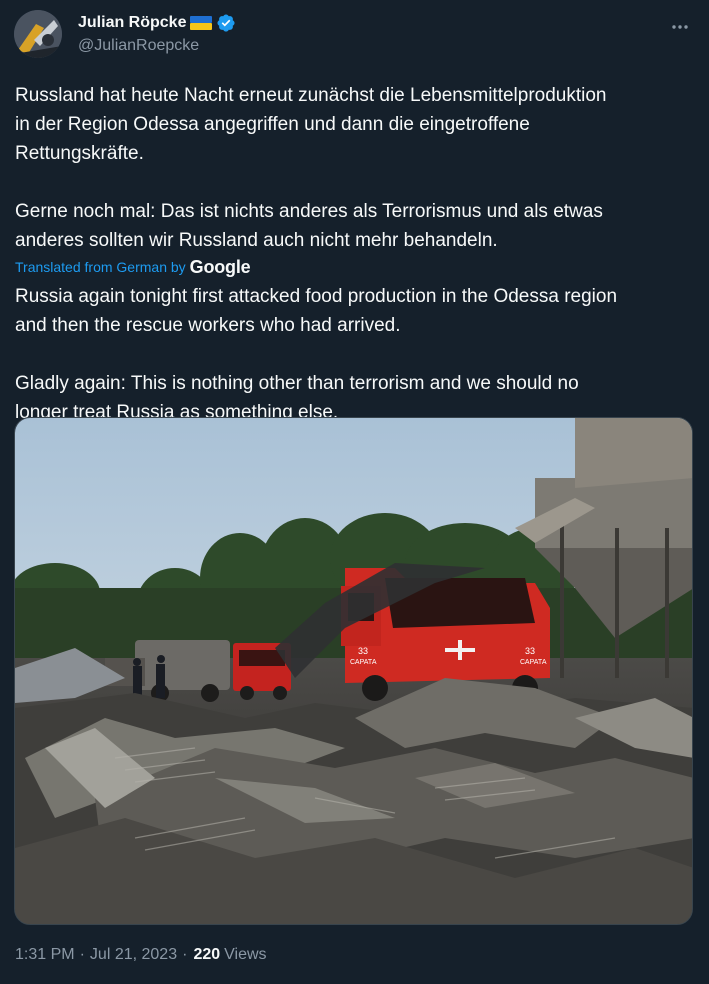 The height and width of the screenshot is (984, 709). I want to click on author-handle: @JulianRoepcke, so click(157, 46).